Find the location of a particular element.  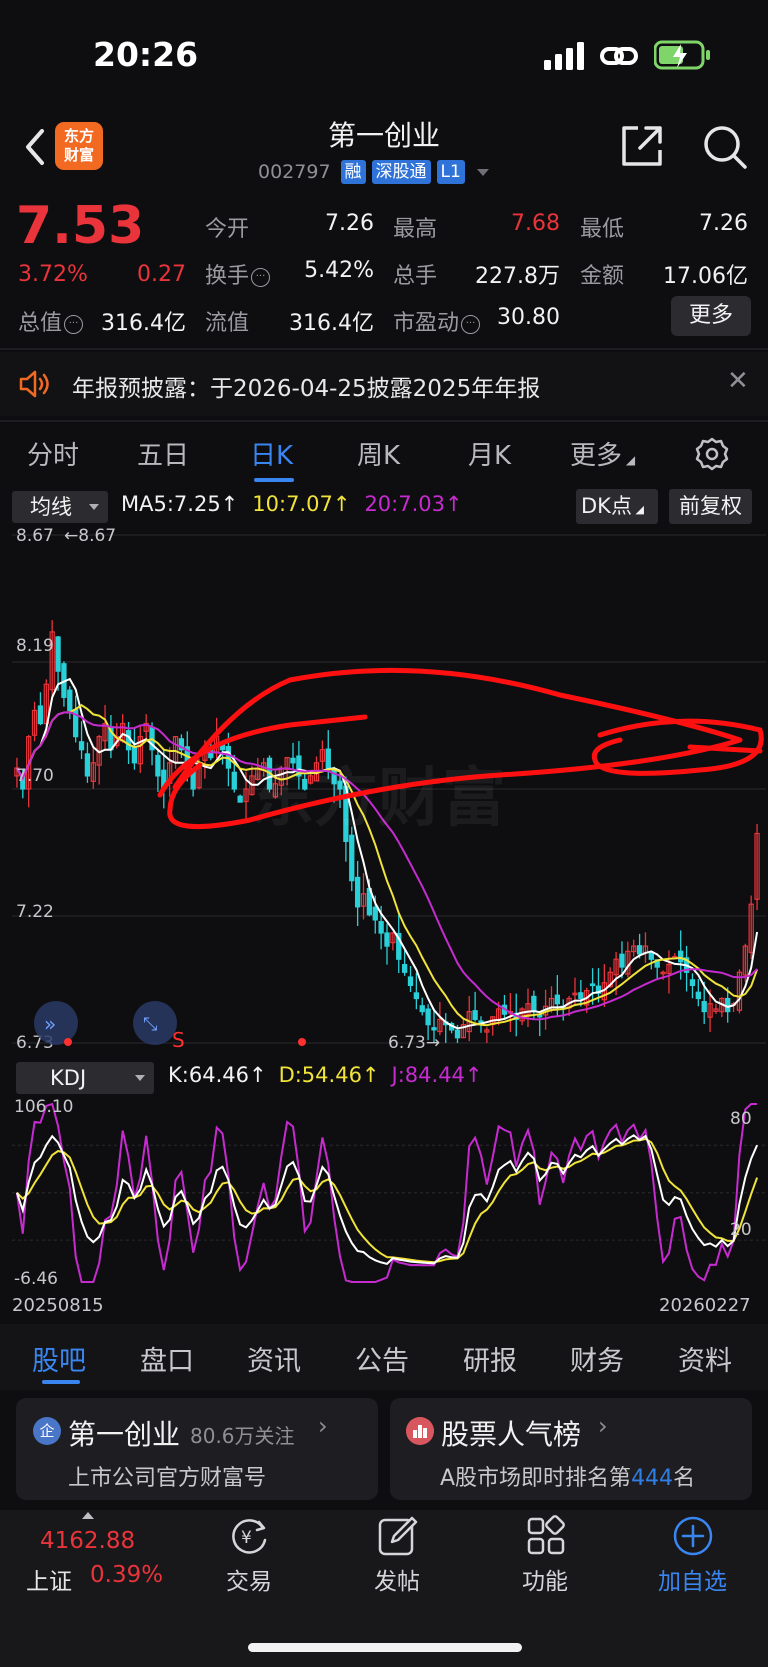

low-marker: 6.73→ is located at coordinates (414, 1043).